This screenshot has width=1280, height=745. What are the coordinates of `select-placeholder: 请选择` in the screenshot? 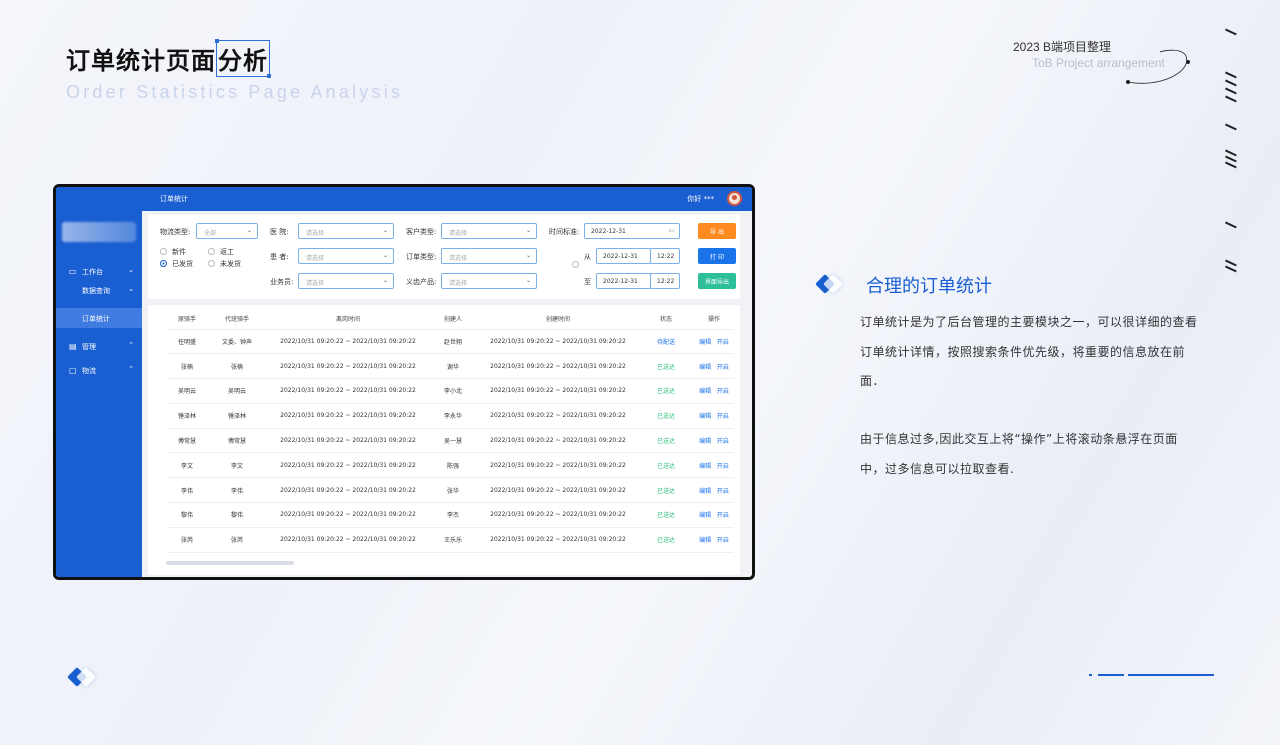 It's located at (315, 233).